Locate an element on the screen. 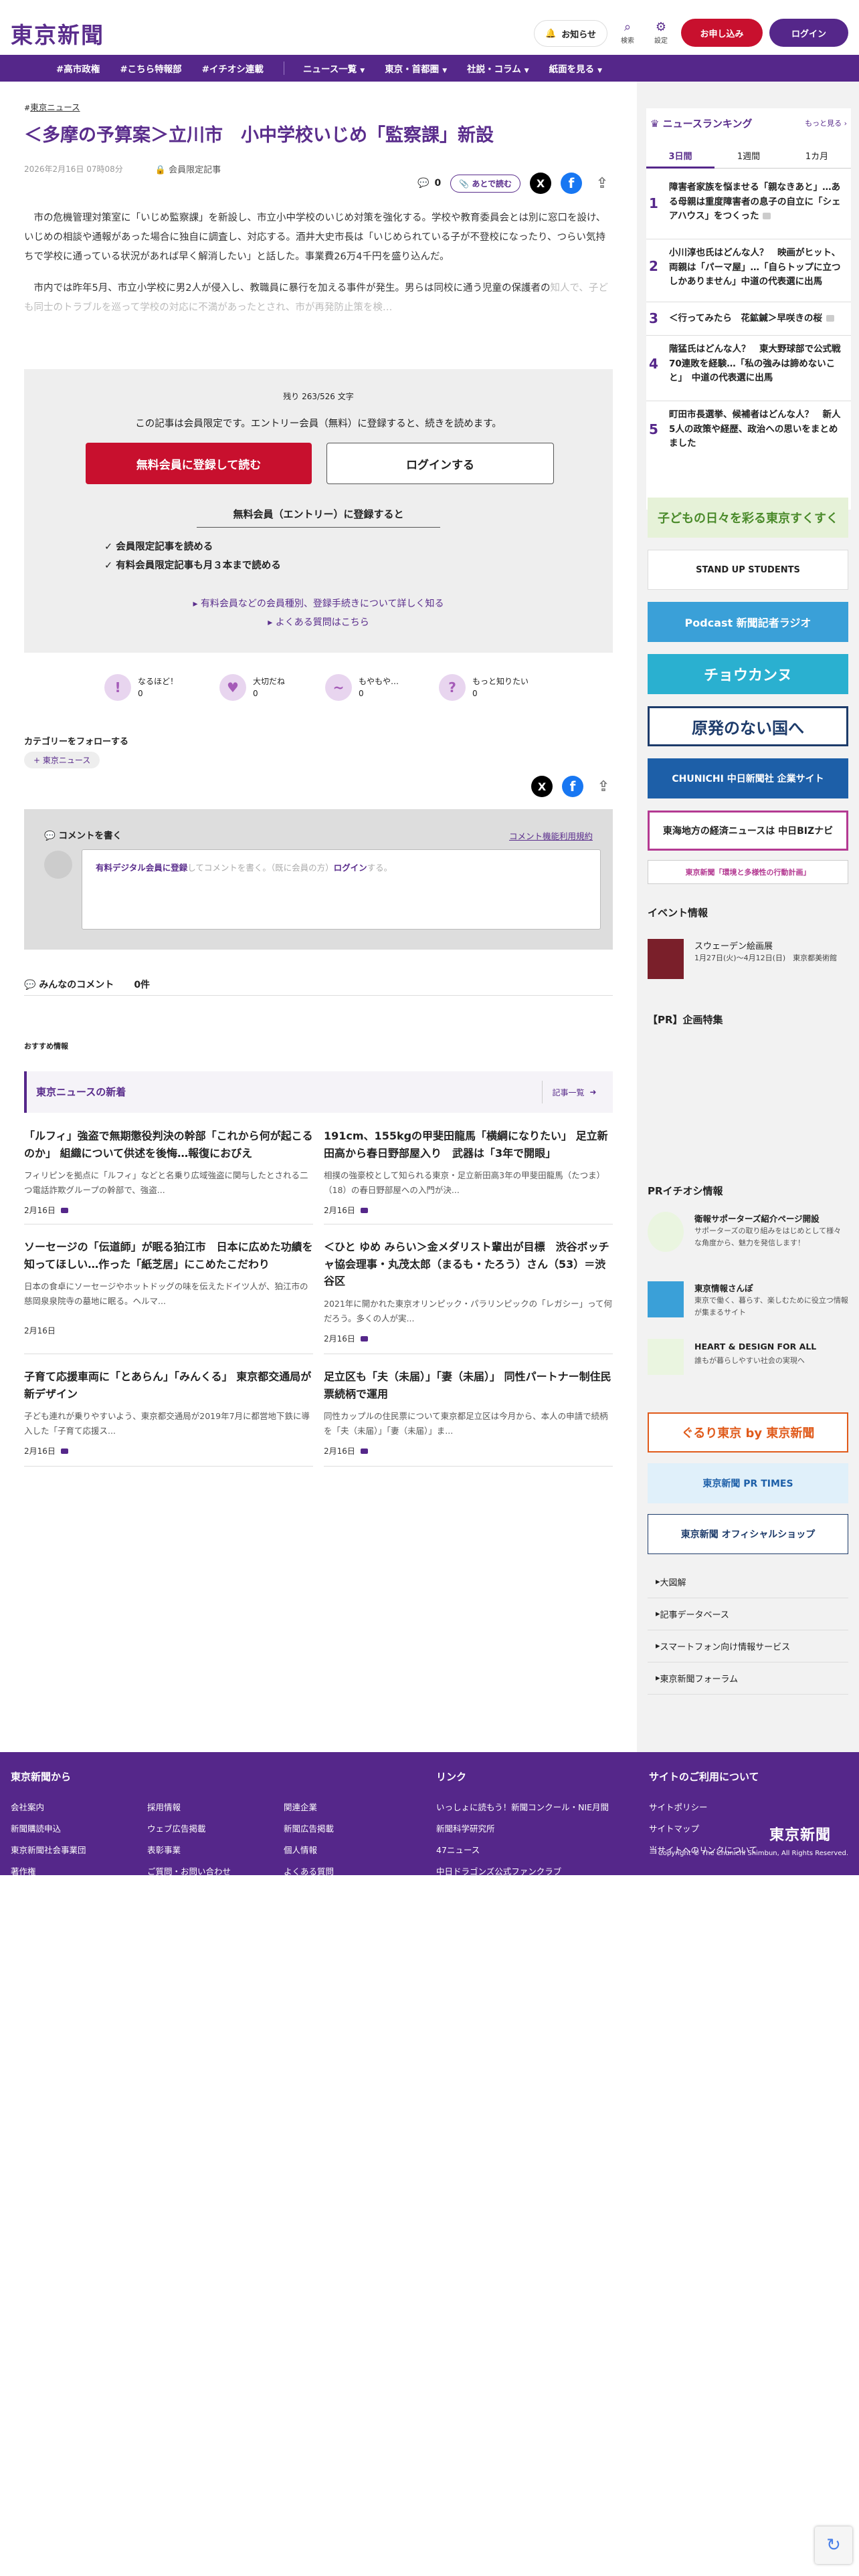  nav-tokuho: #こちら特報部 is located at coordinates (151, 68).